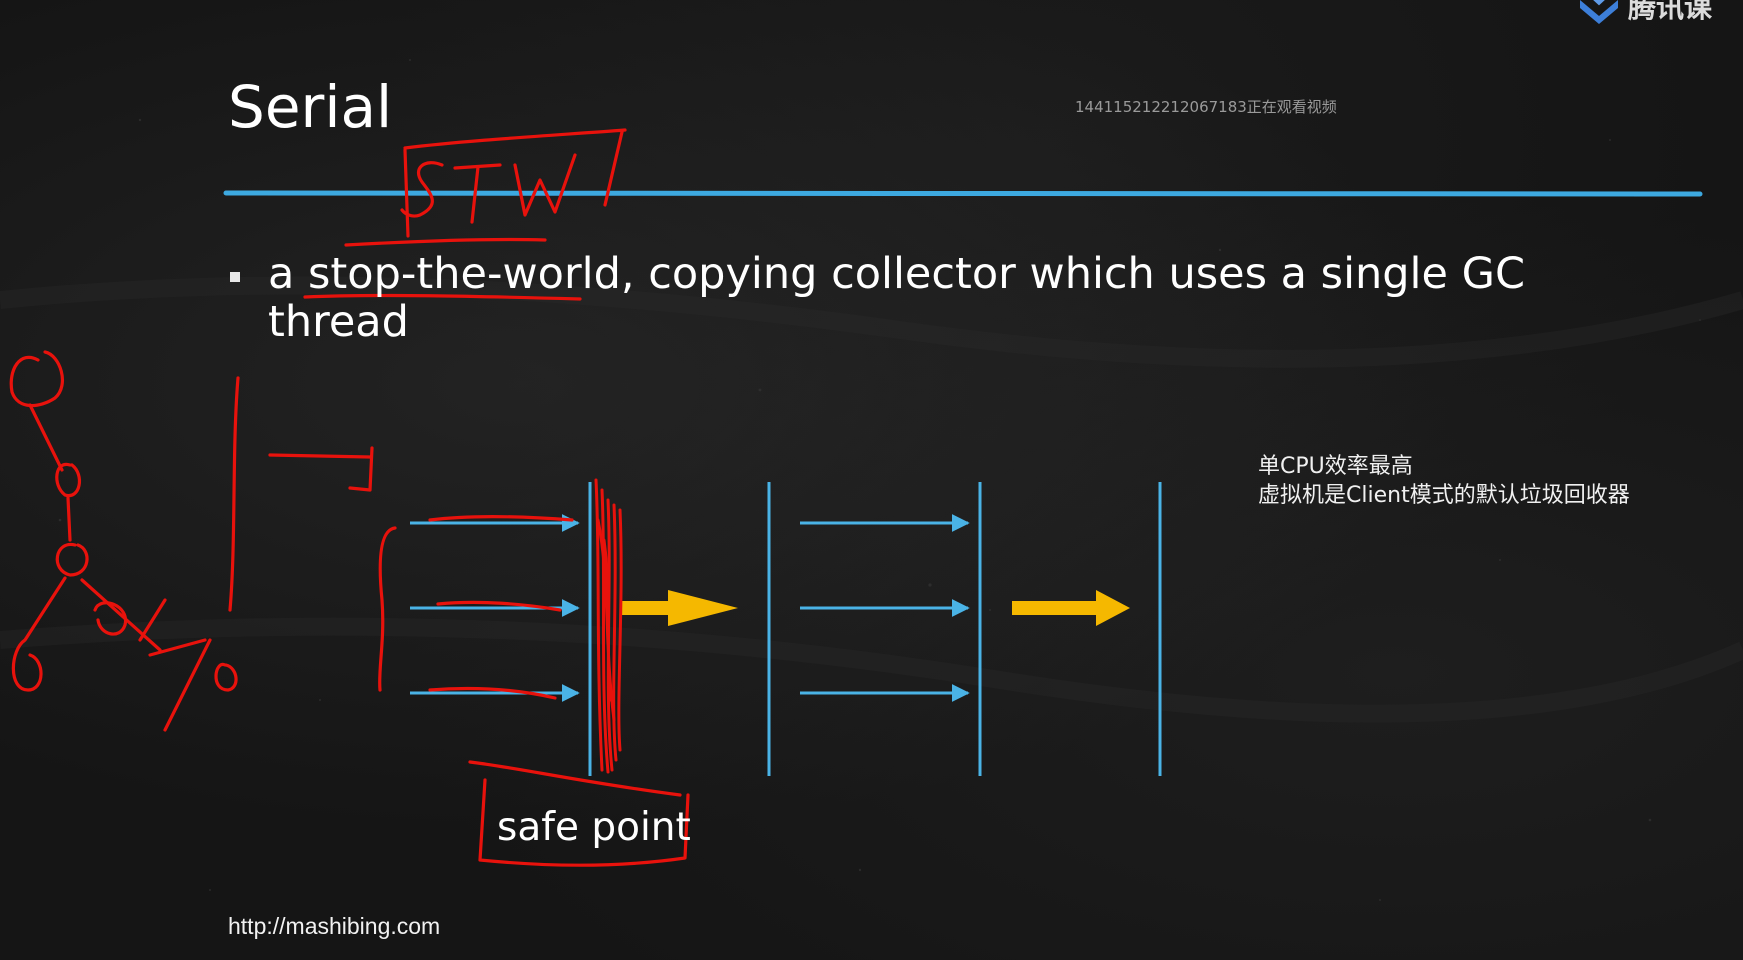 Image resolution: width=1743 pixels, height=960 pixels. What do you see at coordinates (235, 277) in the screenshot?
I see `bullet-marker` at bounding box center [235, 277].